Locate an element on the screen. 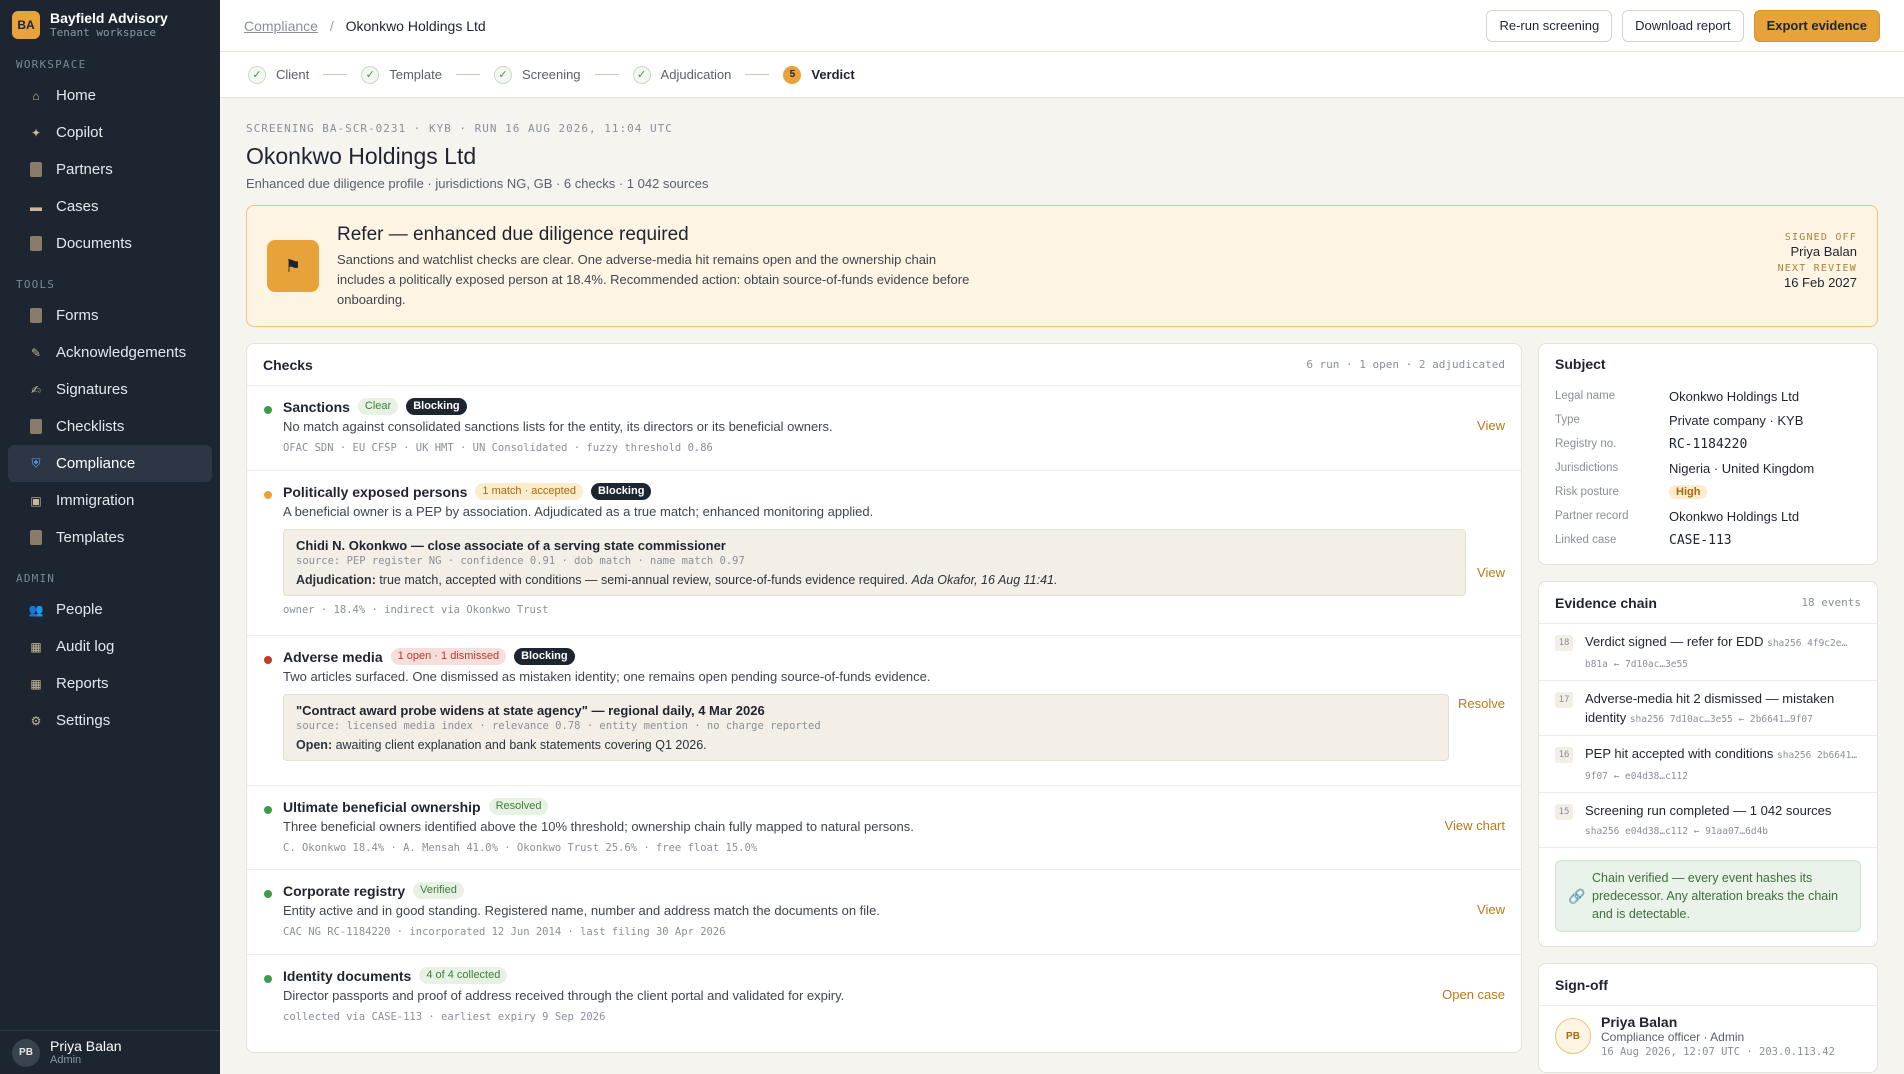 This screenshot has width=1904, height=1074. sidebar-item-templates: Templates is located at coordinates (110, 537).